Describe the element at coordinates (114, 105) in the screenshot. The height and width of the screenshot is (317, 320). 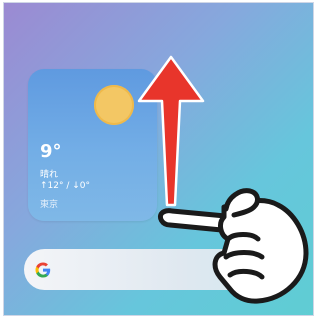
I see `sun-icon` at that location.